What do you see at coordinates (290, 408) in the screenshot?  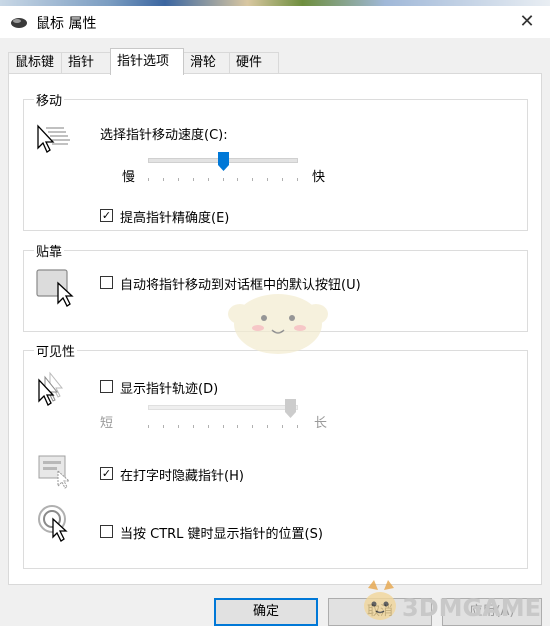 I see `trails-slider-thumb` at bounding box center [290, 408].